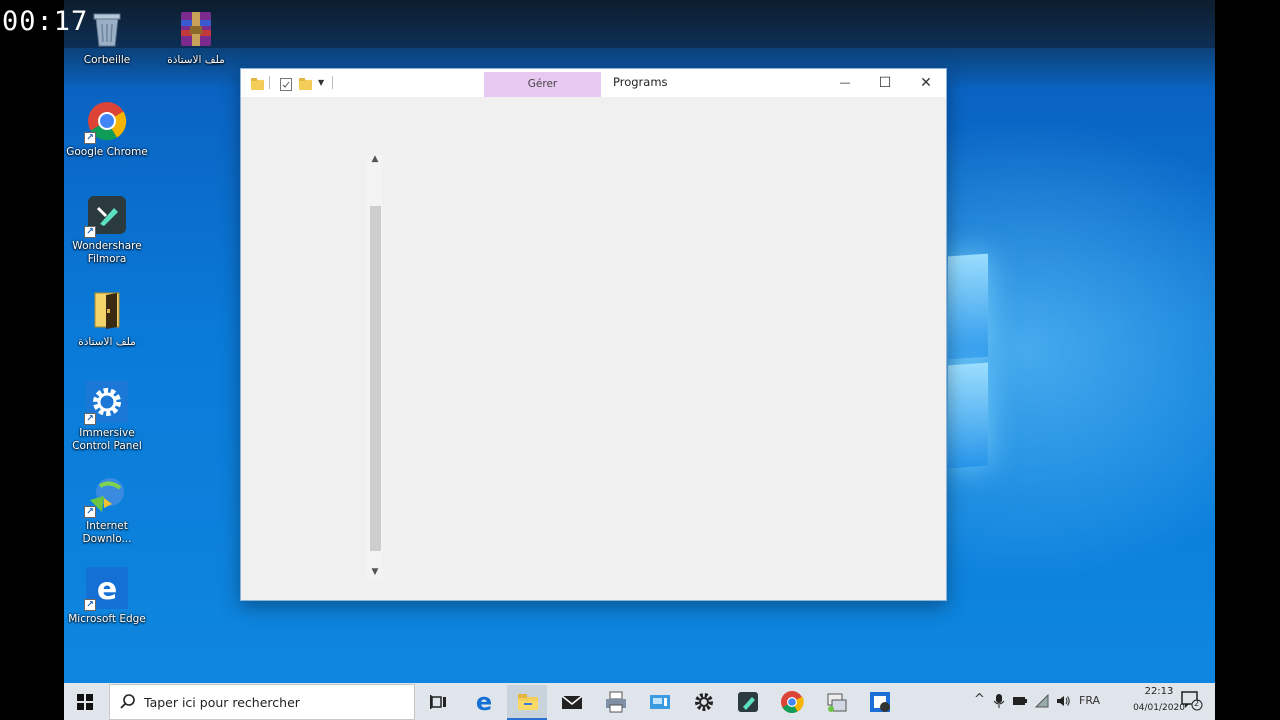 The height and width of the screenshot is (720, 1280). What do you see at coordinates (660, 702) in the screenshot?
I see `photos-icon` at bounding box center [660, 702].